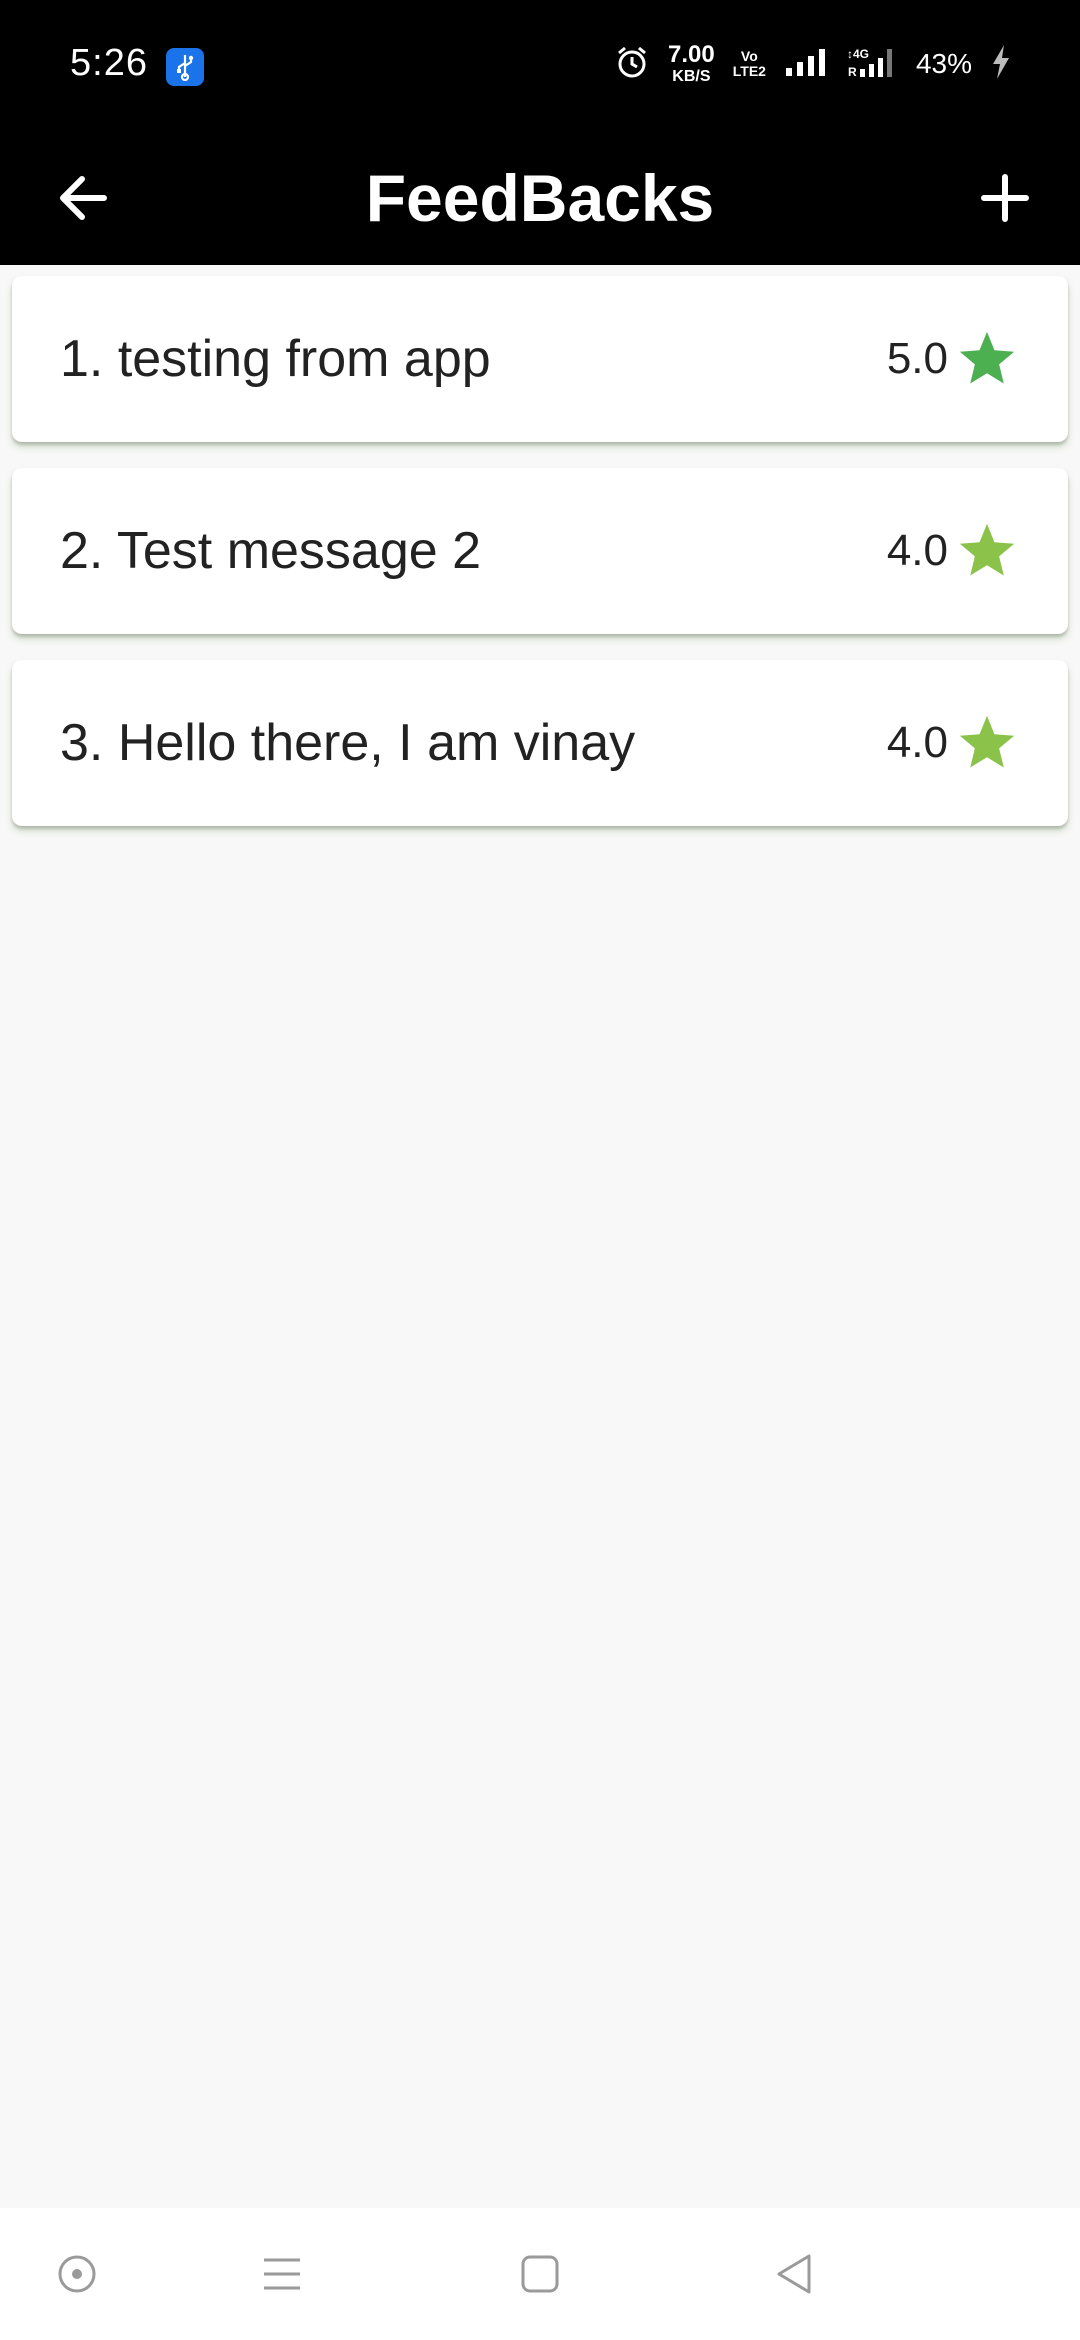  I want to click on feedback-text: 1. testing from app, so click(275, 359).